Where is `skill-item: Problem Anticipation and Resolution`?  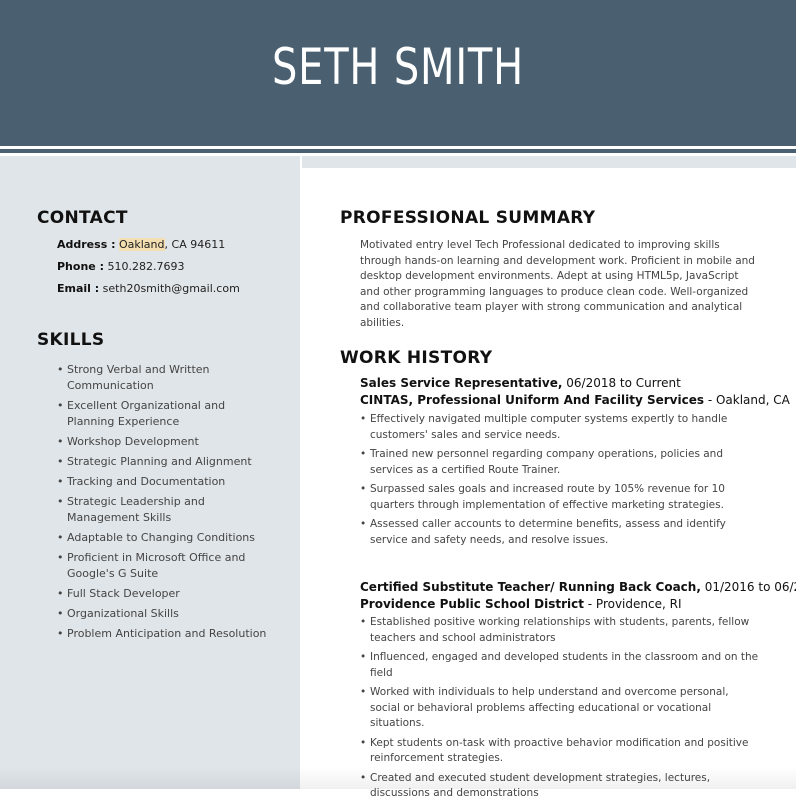 skill-item: Problem Anticipation and Resolution is located at coordinates (164, 634).